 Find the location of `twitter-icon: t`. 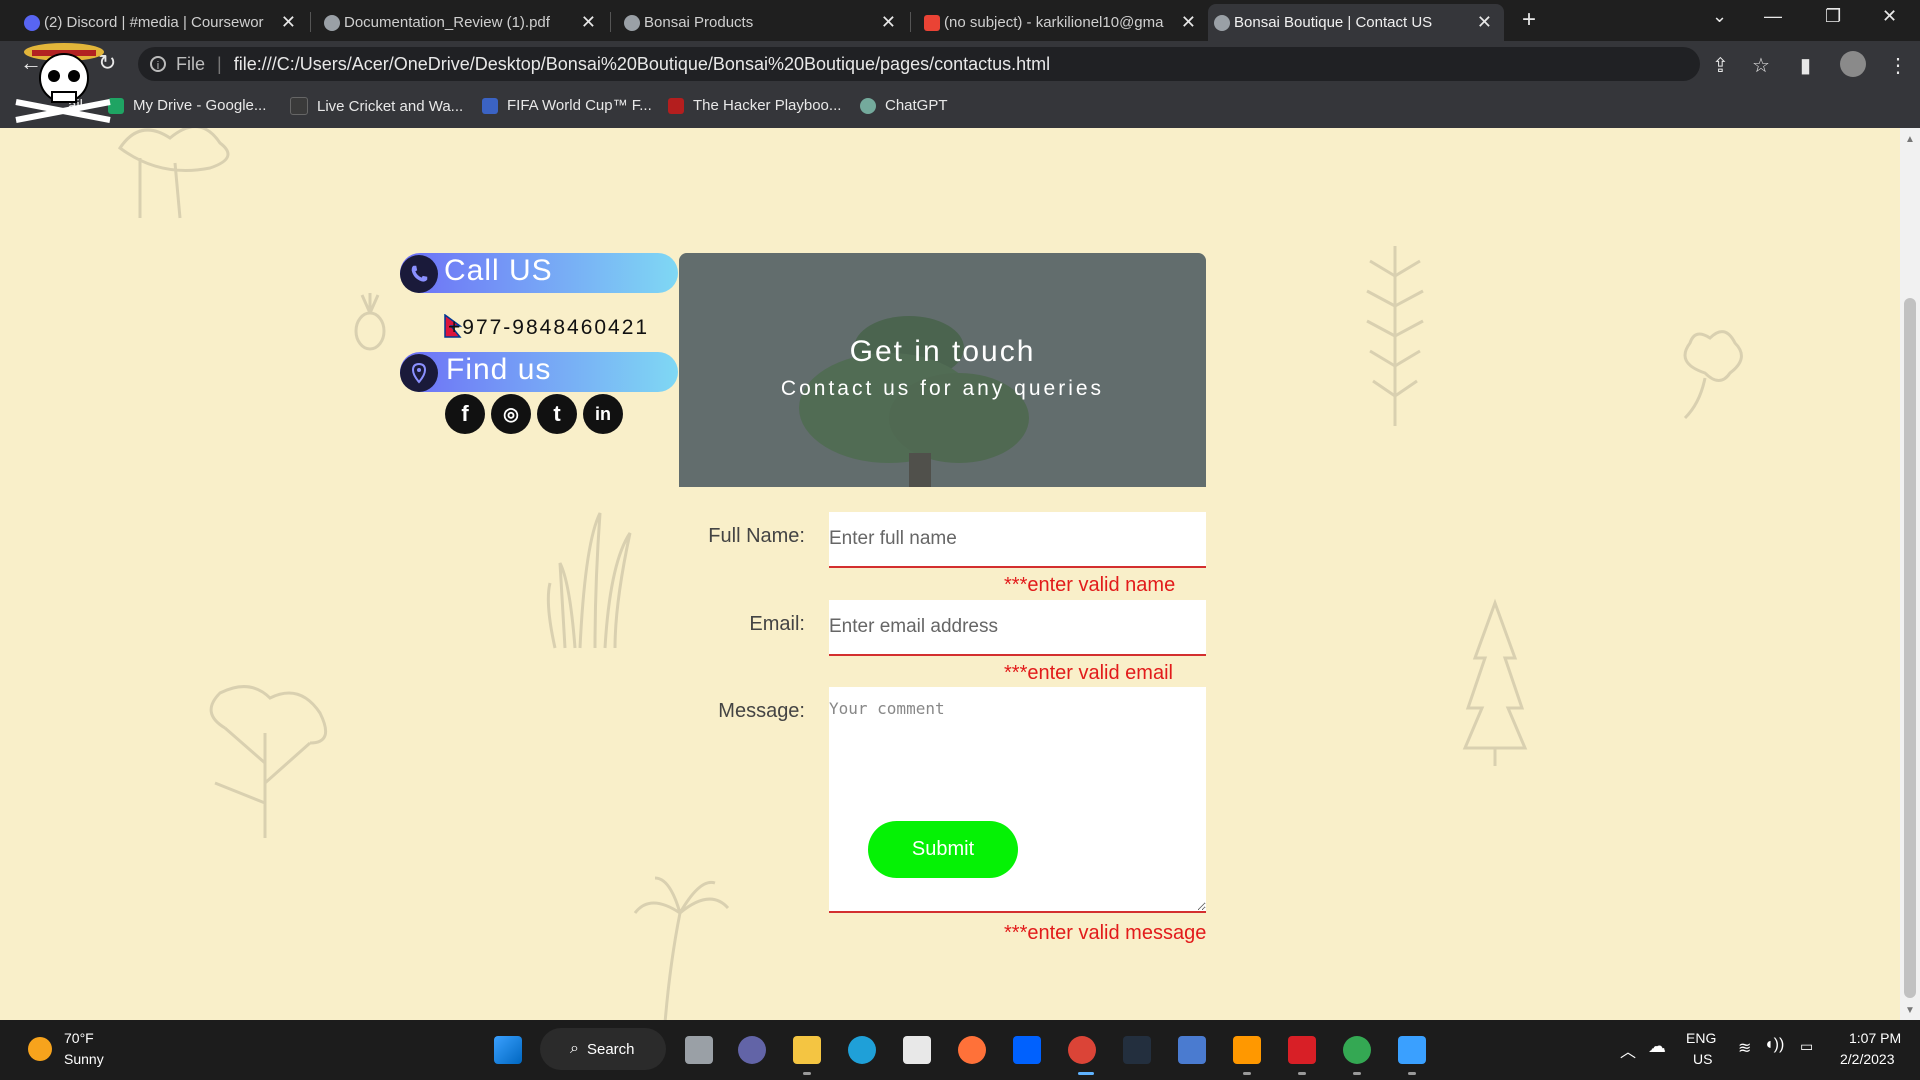

twitter-icon: t is located at coordinates (557, 414).